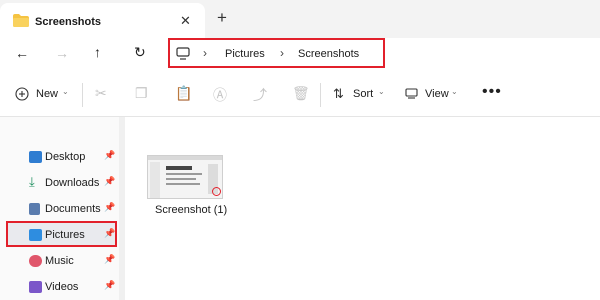 This screenshot has height=300, width=600. Describe the element at coordinates (222, 18) in the screenshot. I see `plus-icon: +` at that location.